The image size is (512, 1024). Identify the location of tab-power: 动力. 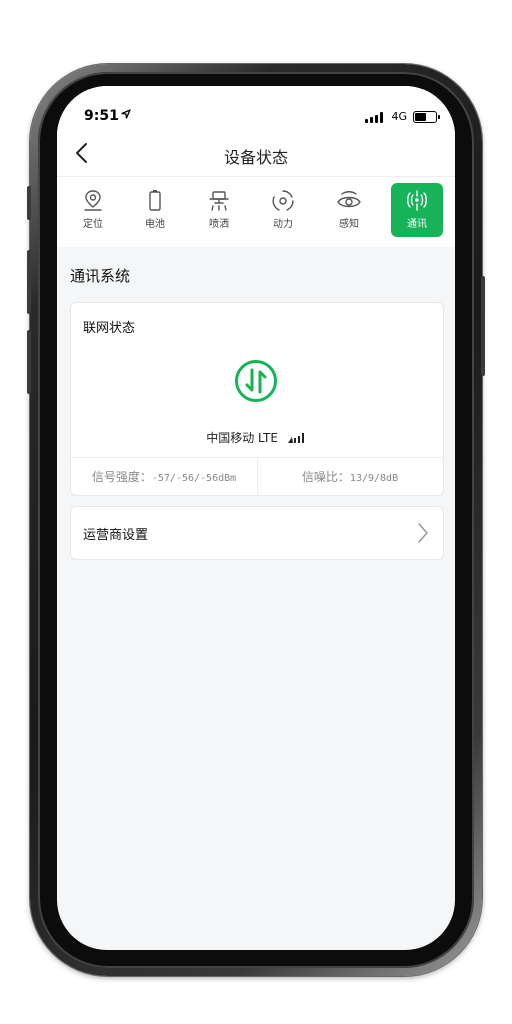
(283, 210).